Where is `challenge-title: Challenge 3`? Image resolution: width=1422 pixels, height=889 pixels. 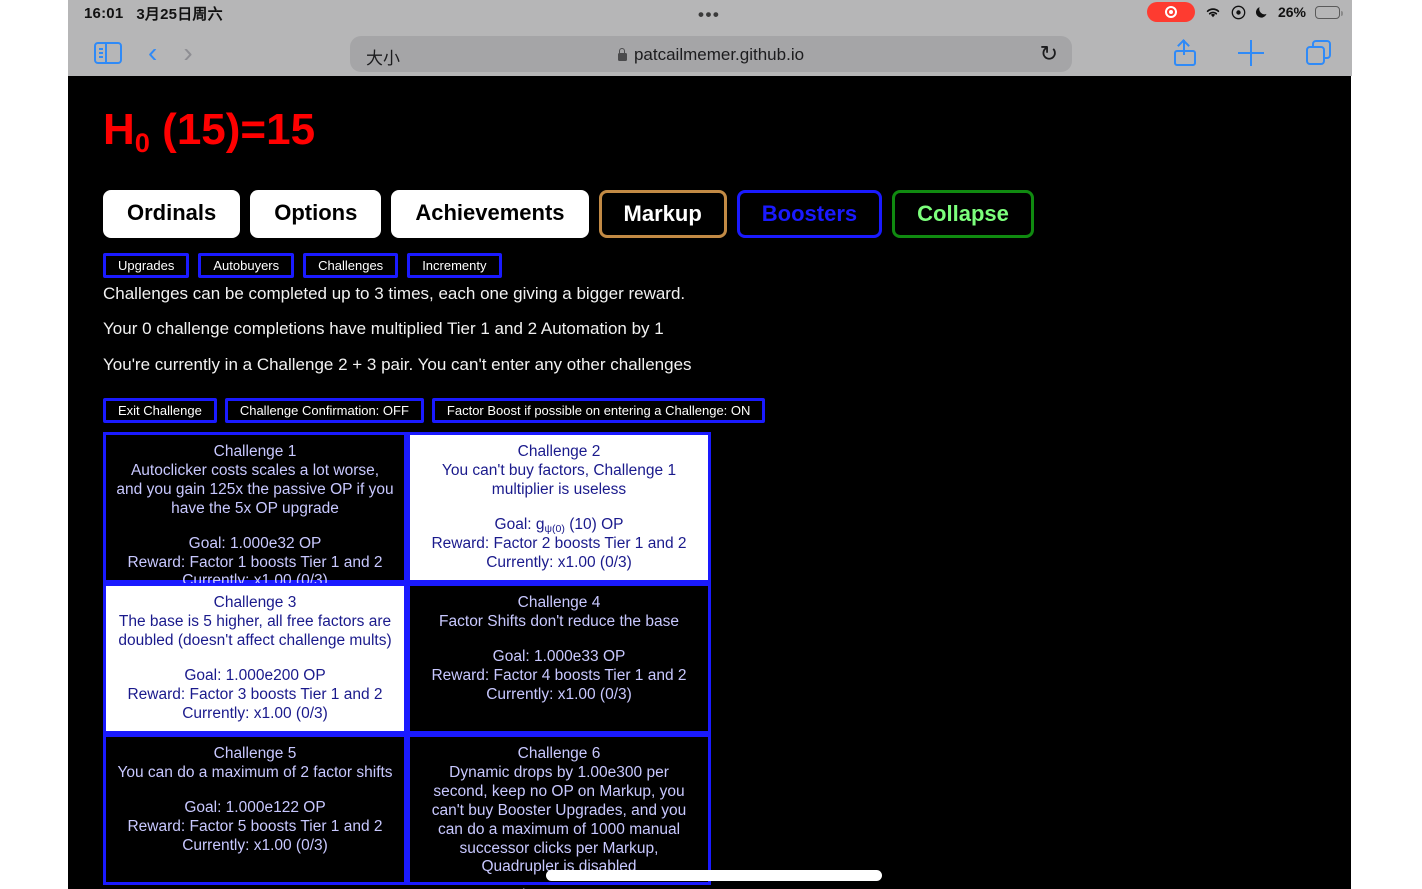
challenge-title: Challenge 3 is located at coordinates (255, 602).